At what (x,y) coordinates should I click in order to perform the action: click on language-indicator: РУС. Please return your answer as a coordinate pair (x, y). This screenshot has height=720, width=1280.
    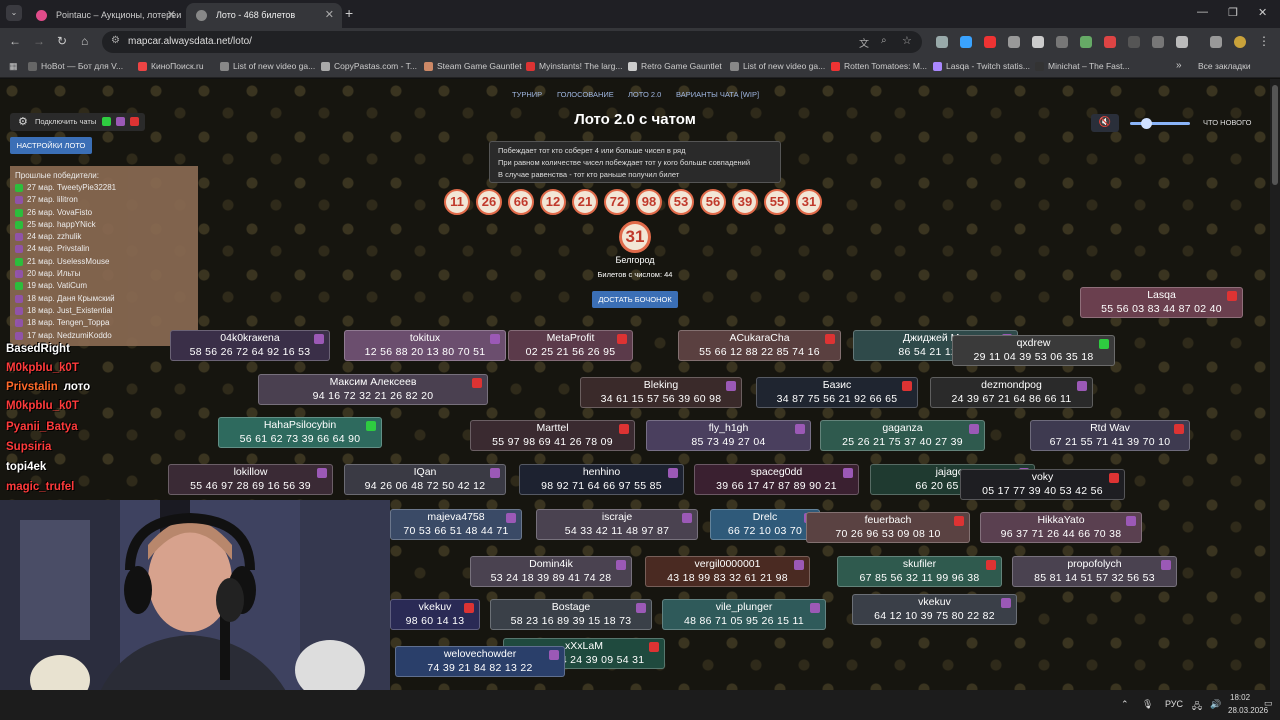
    Looking at the image, I should click on (1174, 704).